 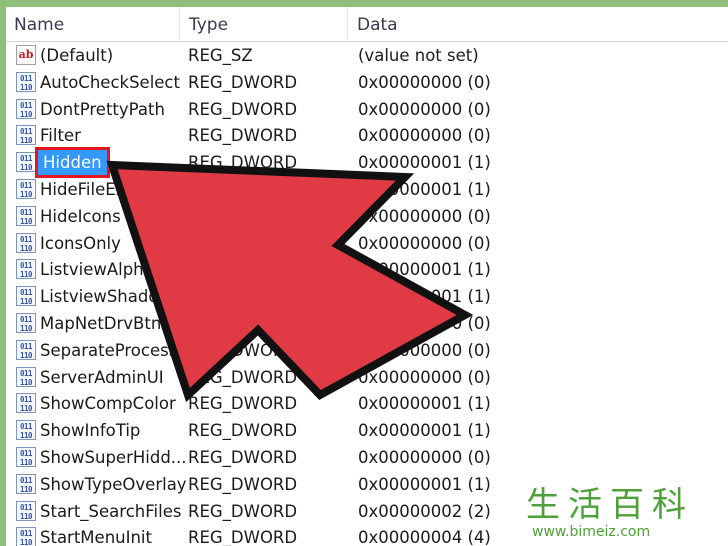 I want to click on value-name: StartMenuInit, so click(x=96, y=537).